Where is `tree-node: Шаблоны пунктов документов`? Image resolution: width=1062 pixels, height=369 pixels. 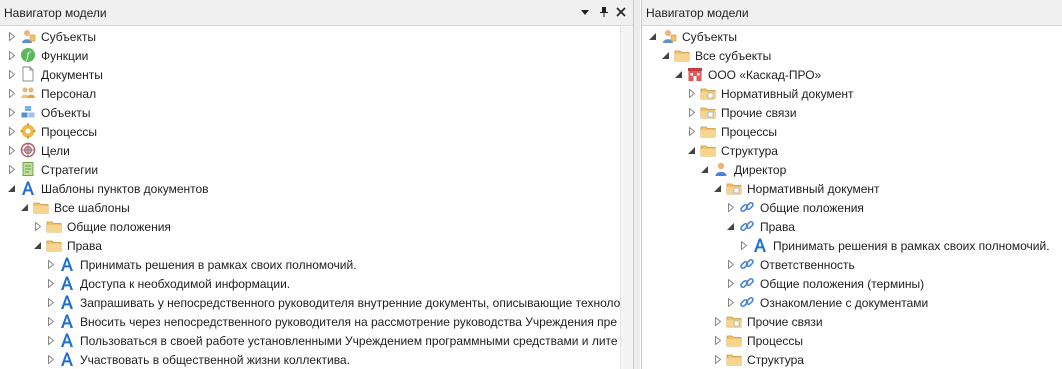 tree-node: Шаблоны пунктов документов is located at coordinates (316, 188).